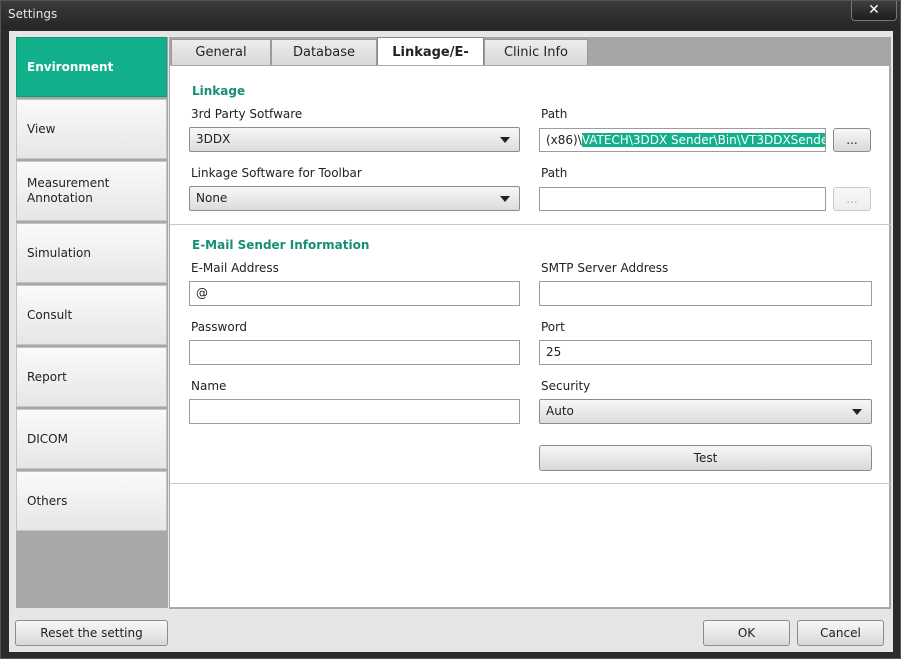  What do you see at coordinates (50, 314) in the screenshot?
I see `sidebar-item-label: Consult` at bounding box center [50, 314].